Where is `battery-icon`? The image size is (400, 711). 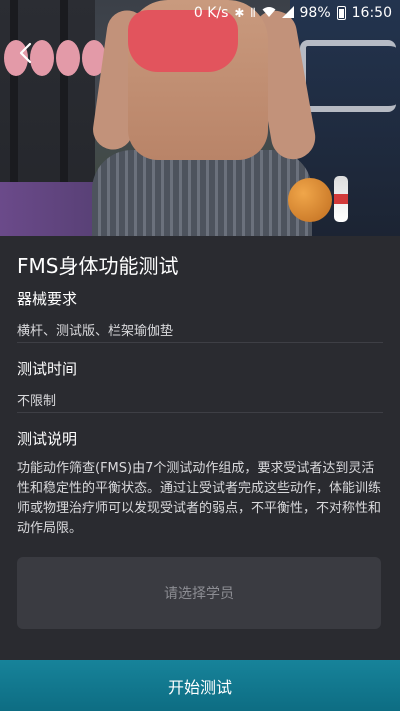
battery-icon is located at coordinates (341, 13).